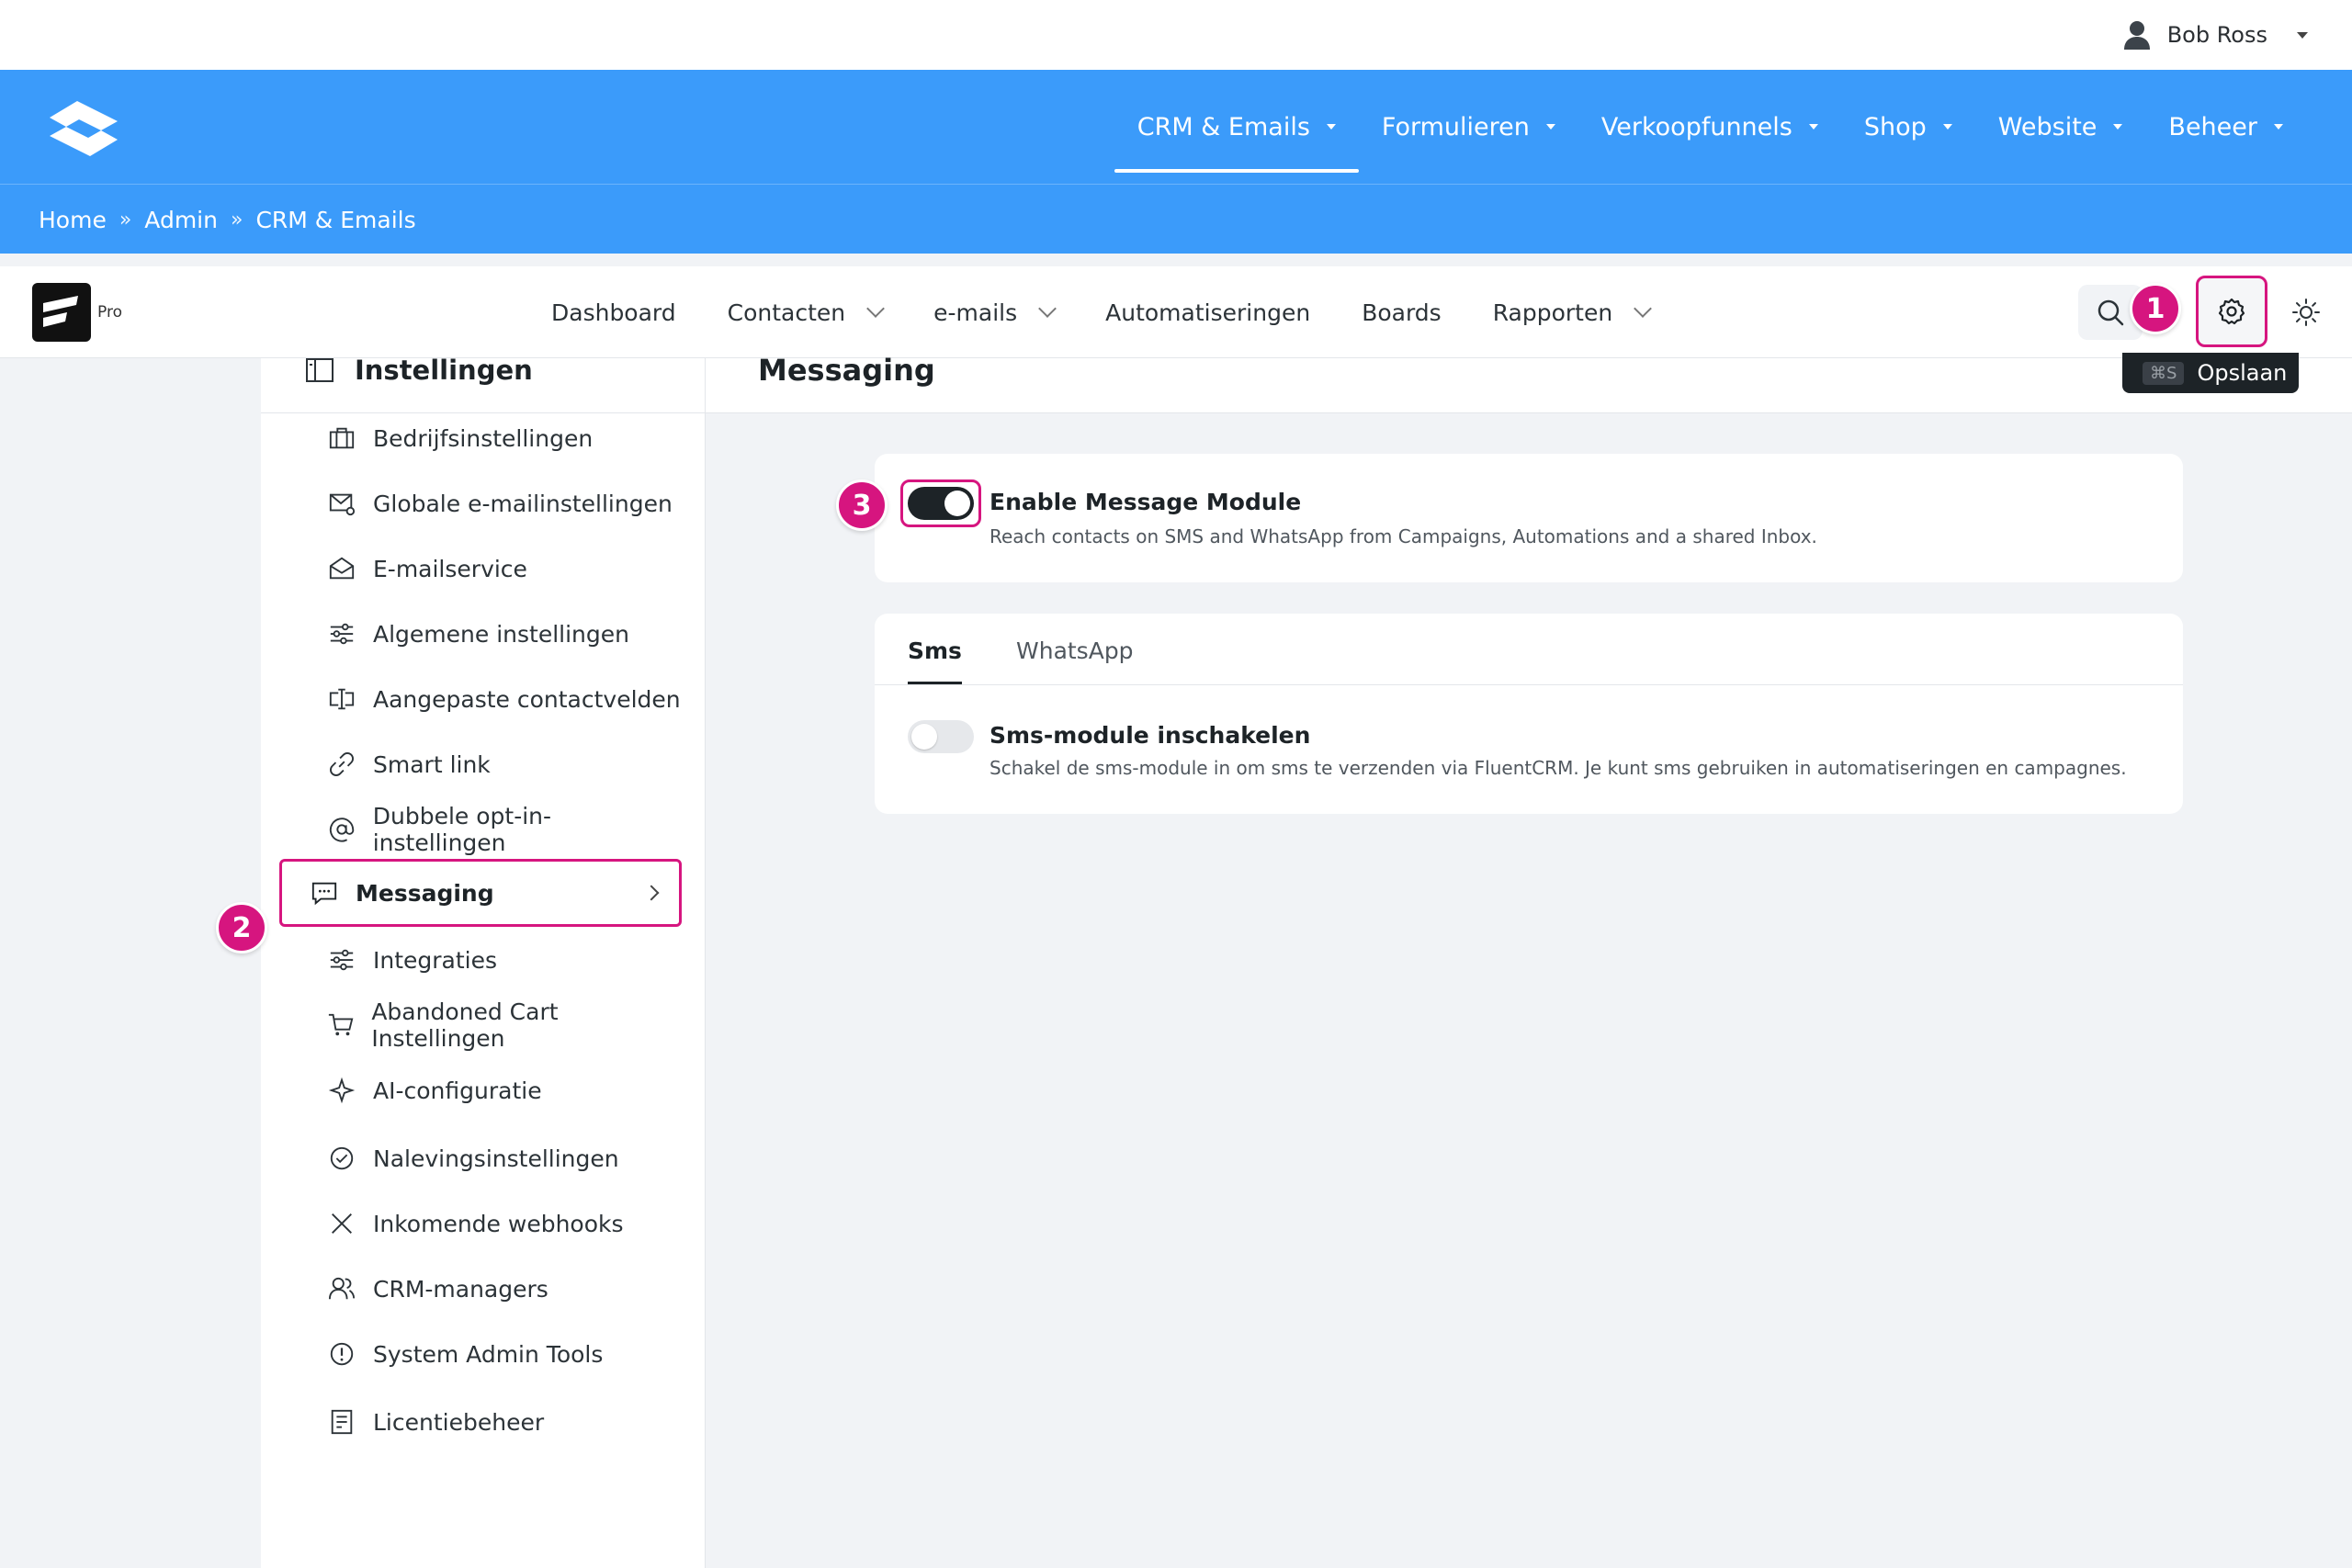 The height and width of the screenshot is (1568, 2352). Describe the element at coordinates (341, 504) in the screenshot. I see `mail-settings-icon` at that location.